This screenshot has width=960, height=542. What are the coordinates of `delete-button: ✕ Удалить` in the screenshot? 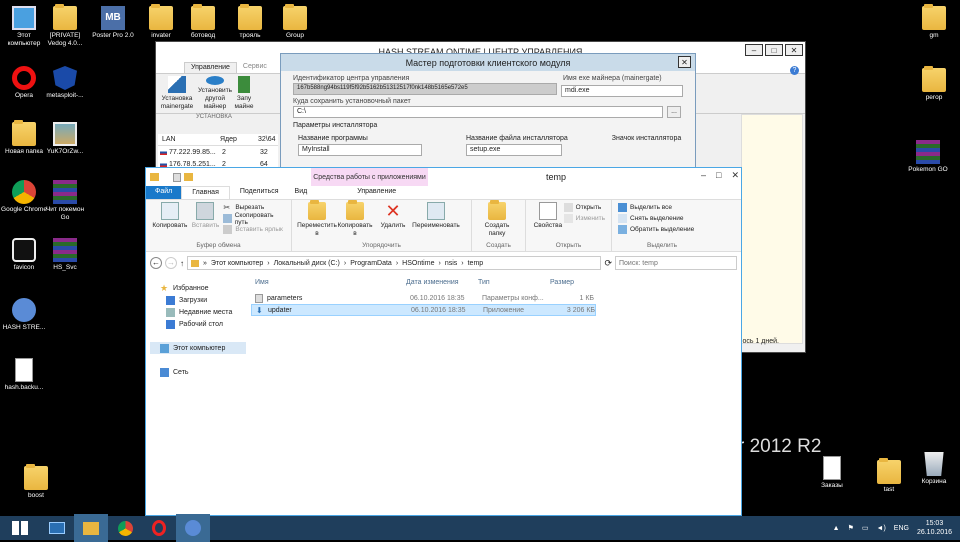 It's located at (393, 220).